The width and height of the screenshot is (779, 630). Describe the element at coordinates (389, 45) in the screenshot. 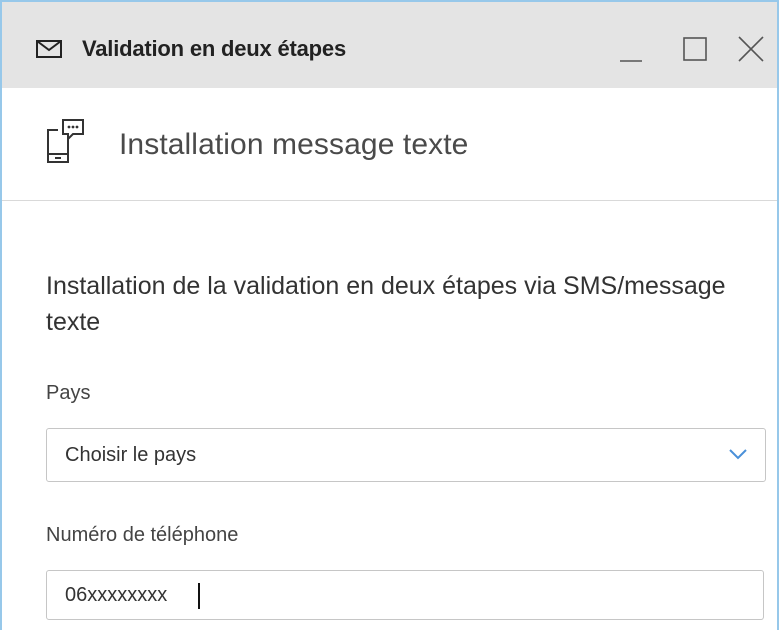

I see `title-bar: Validation en deux étapes` at that location.